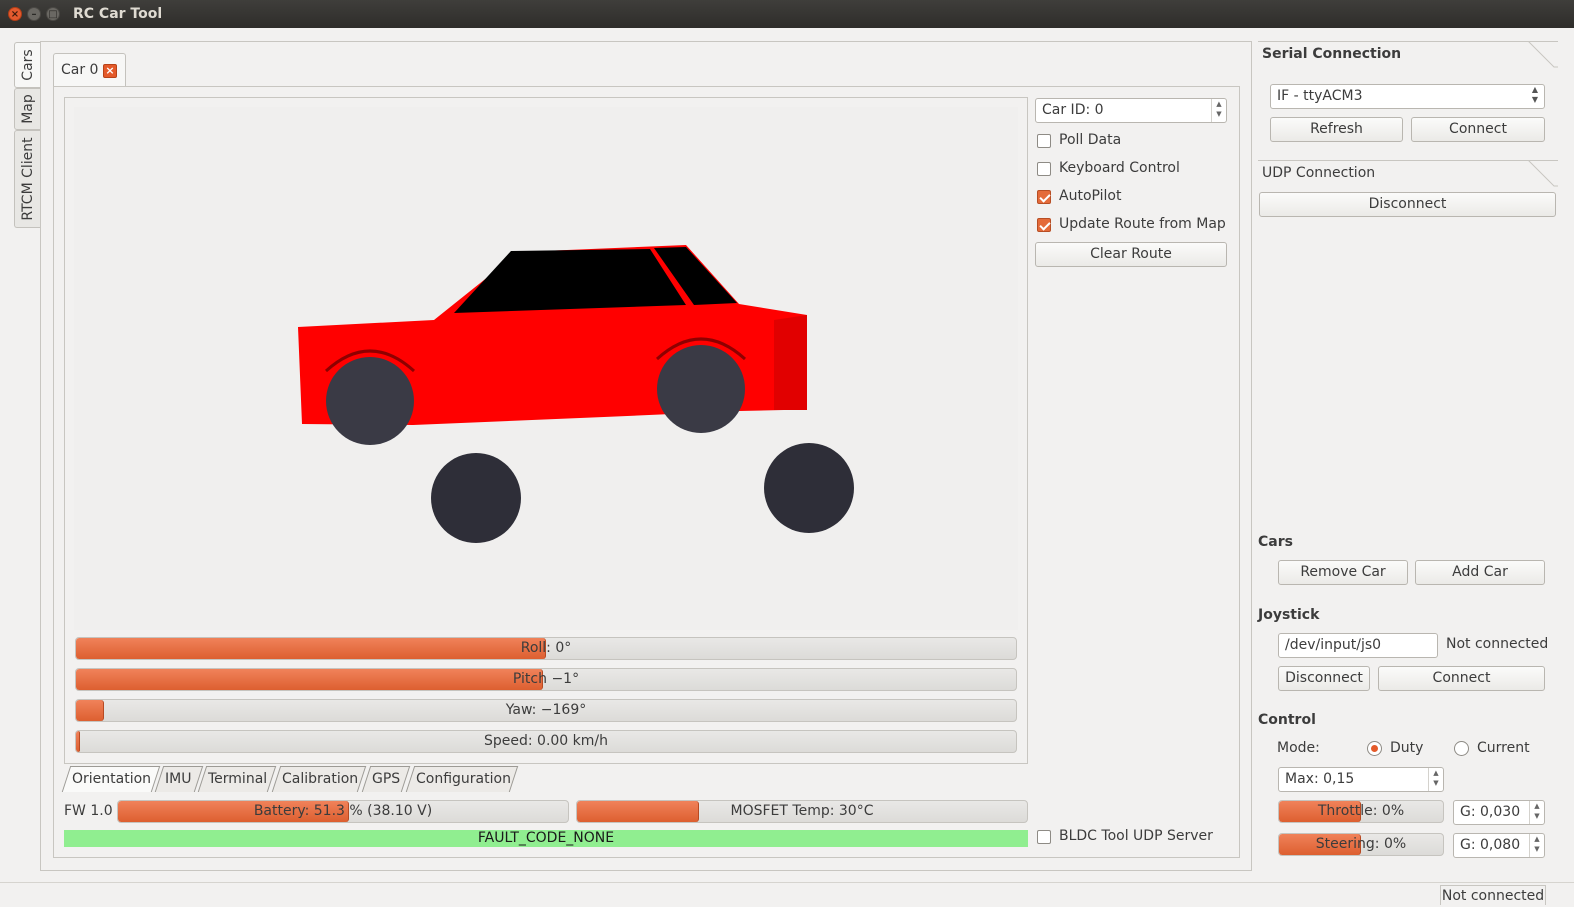 The height and width of the screenshot is (907, 1574). I want to click on control-section-title: Control, so click(1287, 720).